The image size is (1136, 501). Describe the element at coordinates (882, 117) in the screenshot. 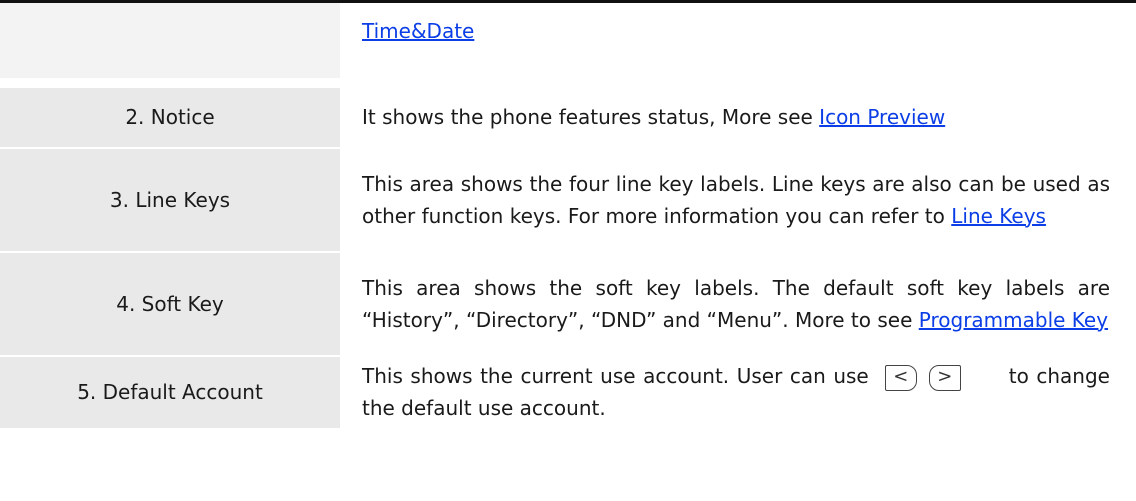

I see `icon-preview-link: Icon Preview` at that location.